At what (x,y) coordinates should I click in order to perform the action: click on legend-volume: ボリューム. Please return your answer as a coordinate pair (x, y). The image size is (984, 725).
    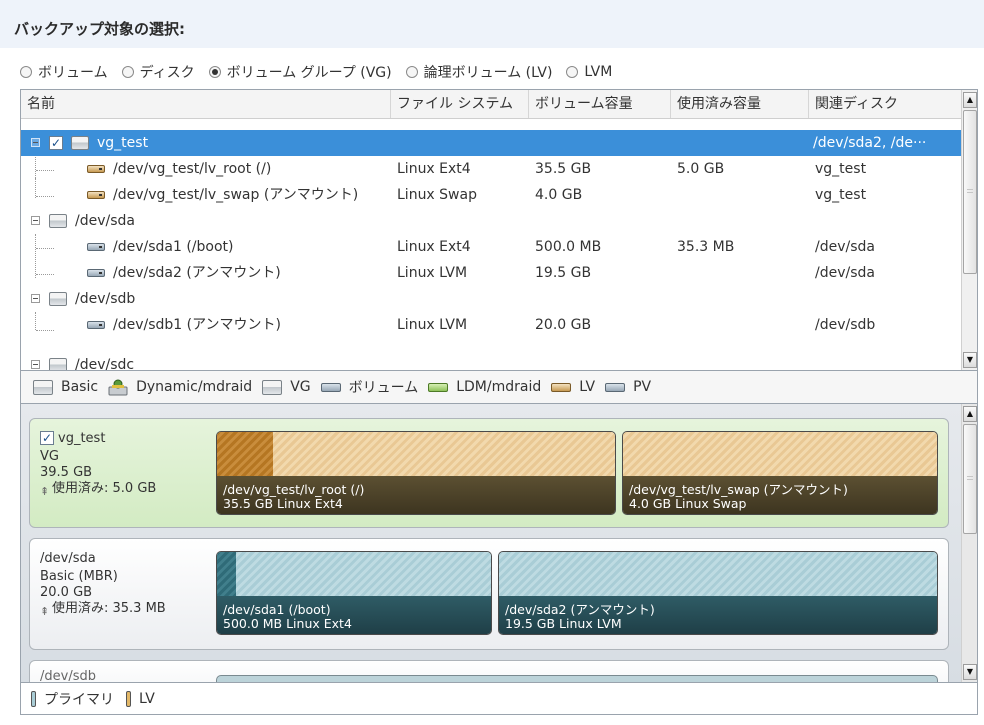
    Looking at the image, I should click on (369, 387).